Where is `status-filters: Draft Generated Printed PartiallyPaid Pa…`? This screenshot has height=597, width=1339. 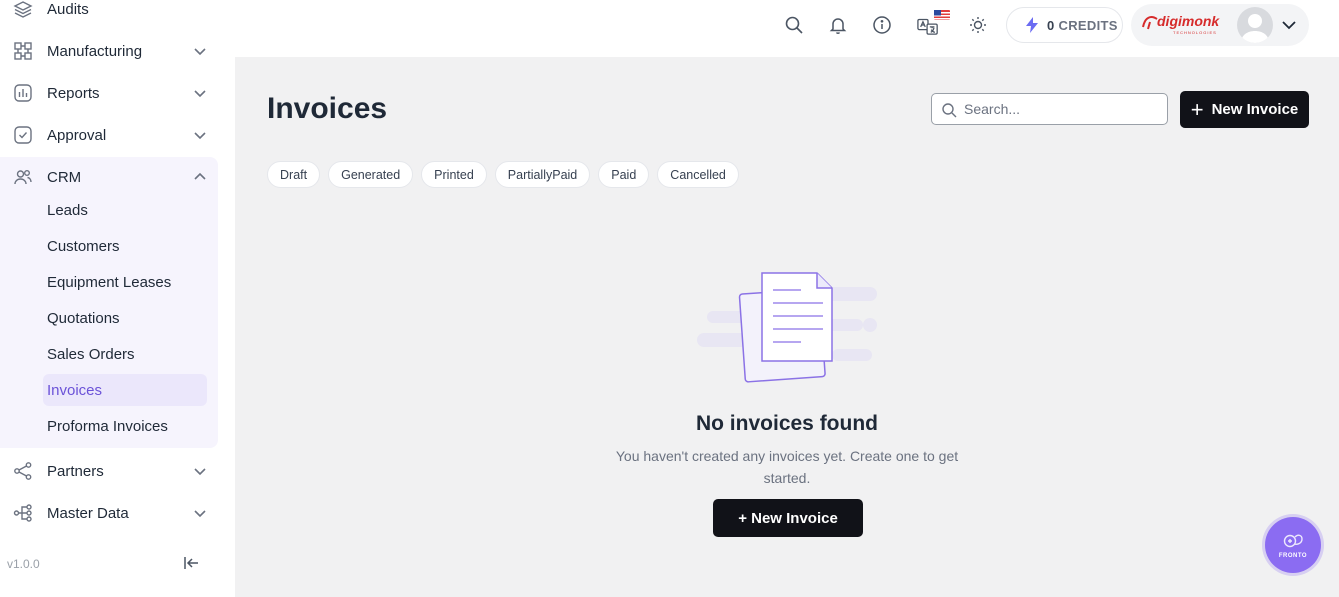 status-filters: Draft Generated Printed PartiallyPaid Pa… is located at coordinates (503, 174).